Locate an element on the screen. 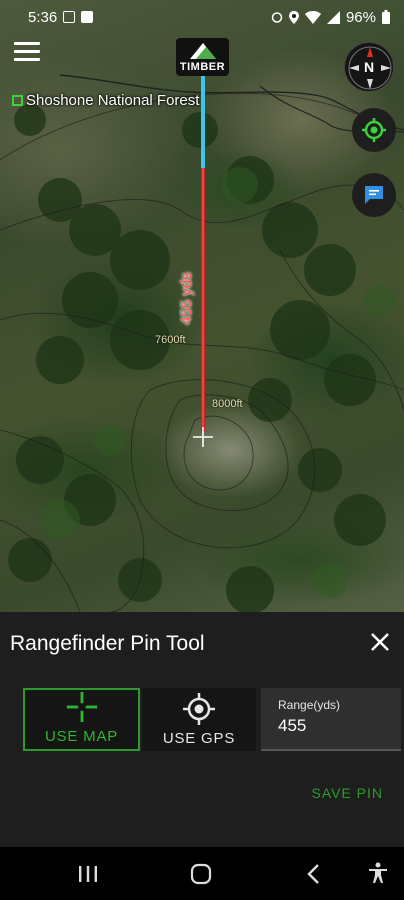  chat-button is located at coordinates (374, 195).